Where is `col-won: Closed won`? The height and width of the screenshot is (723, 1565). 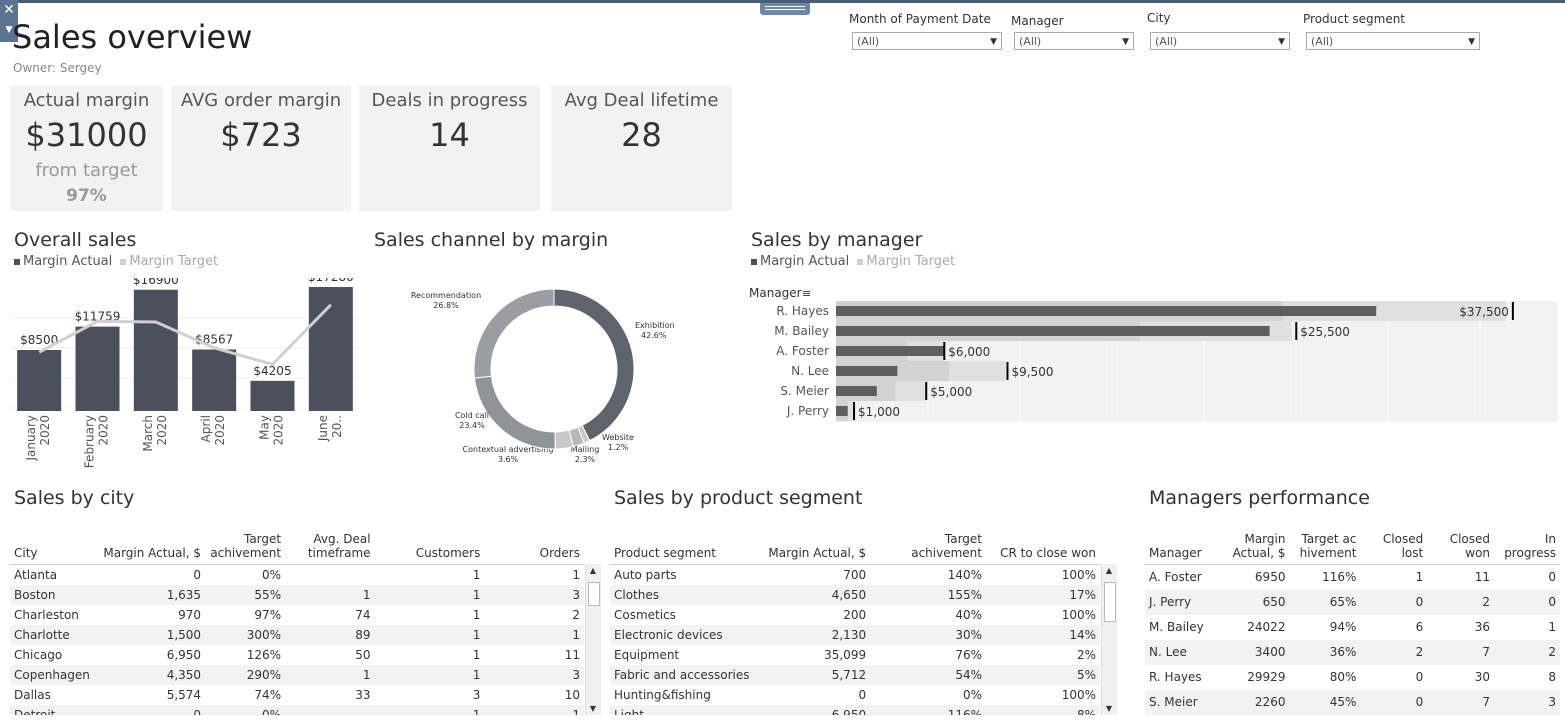
col-won: Closed won is located at coordinates (1460, 542).